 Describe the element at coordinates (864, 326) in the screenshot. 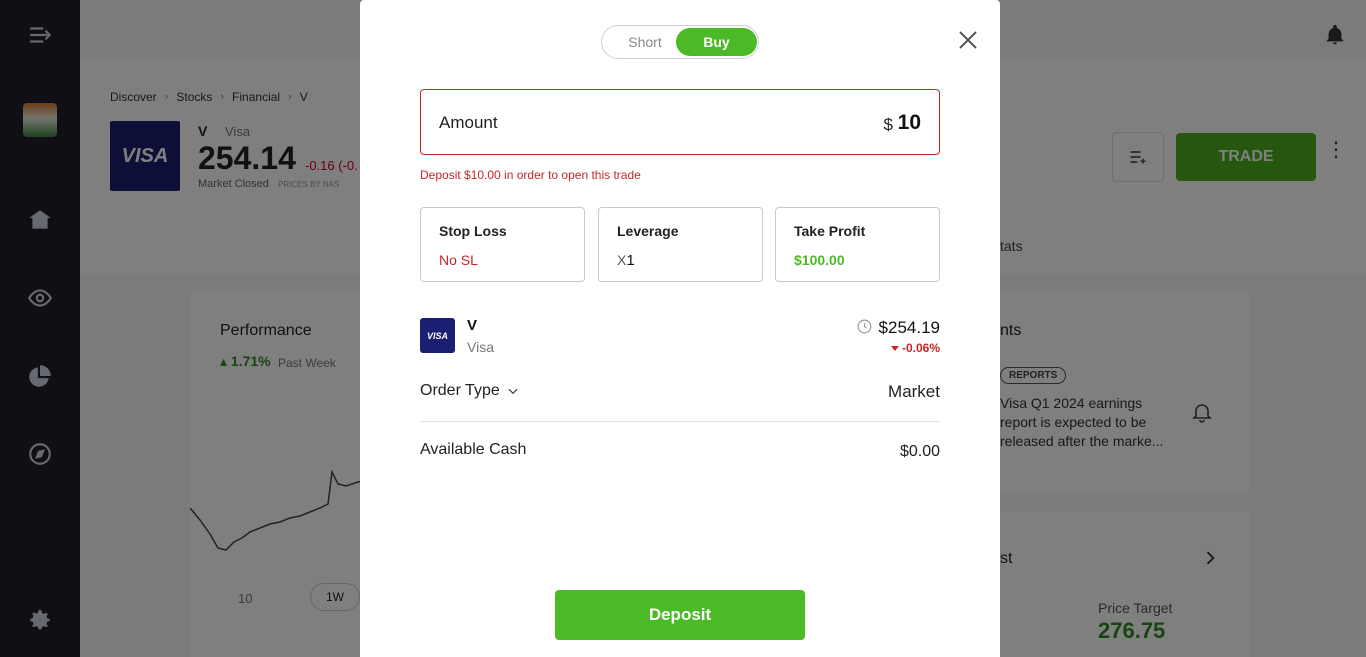

I see `clock-icon` at that location.